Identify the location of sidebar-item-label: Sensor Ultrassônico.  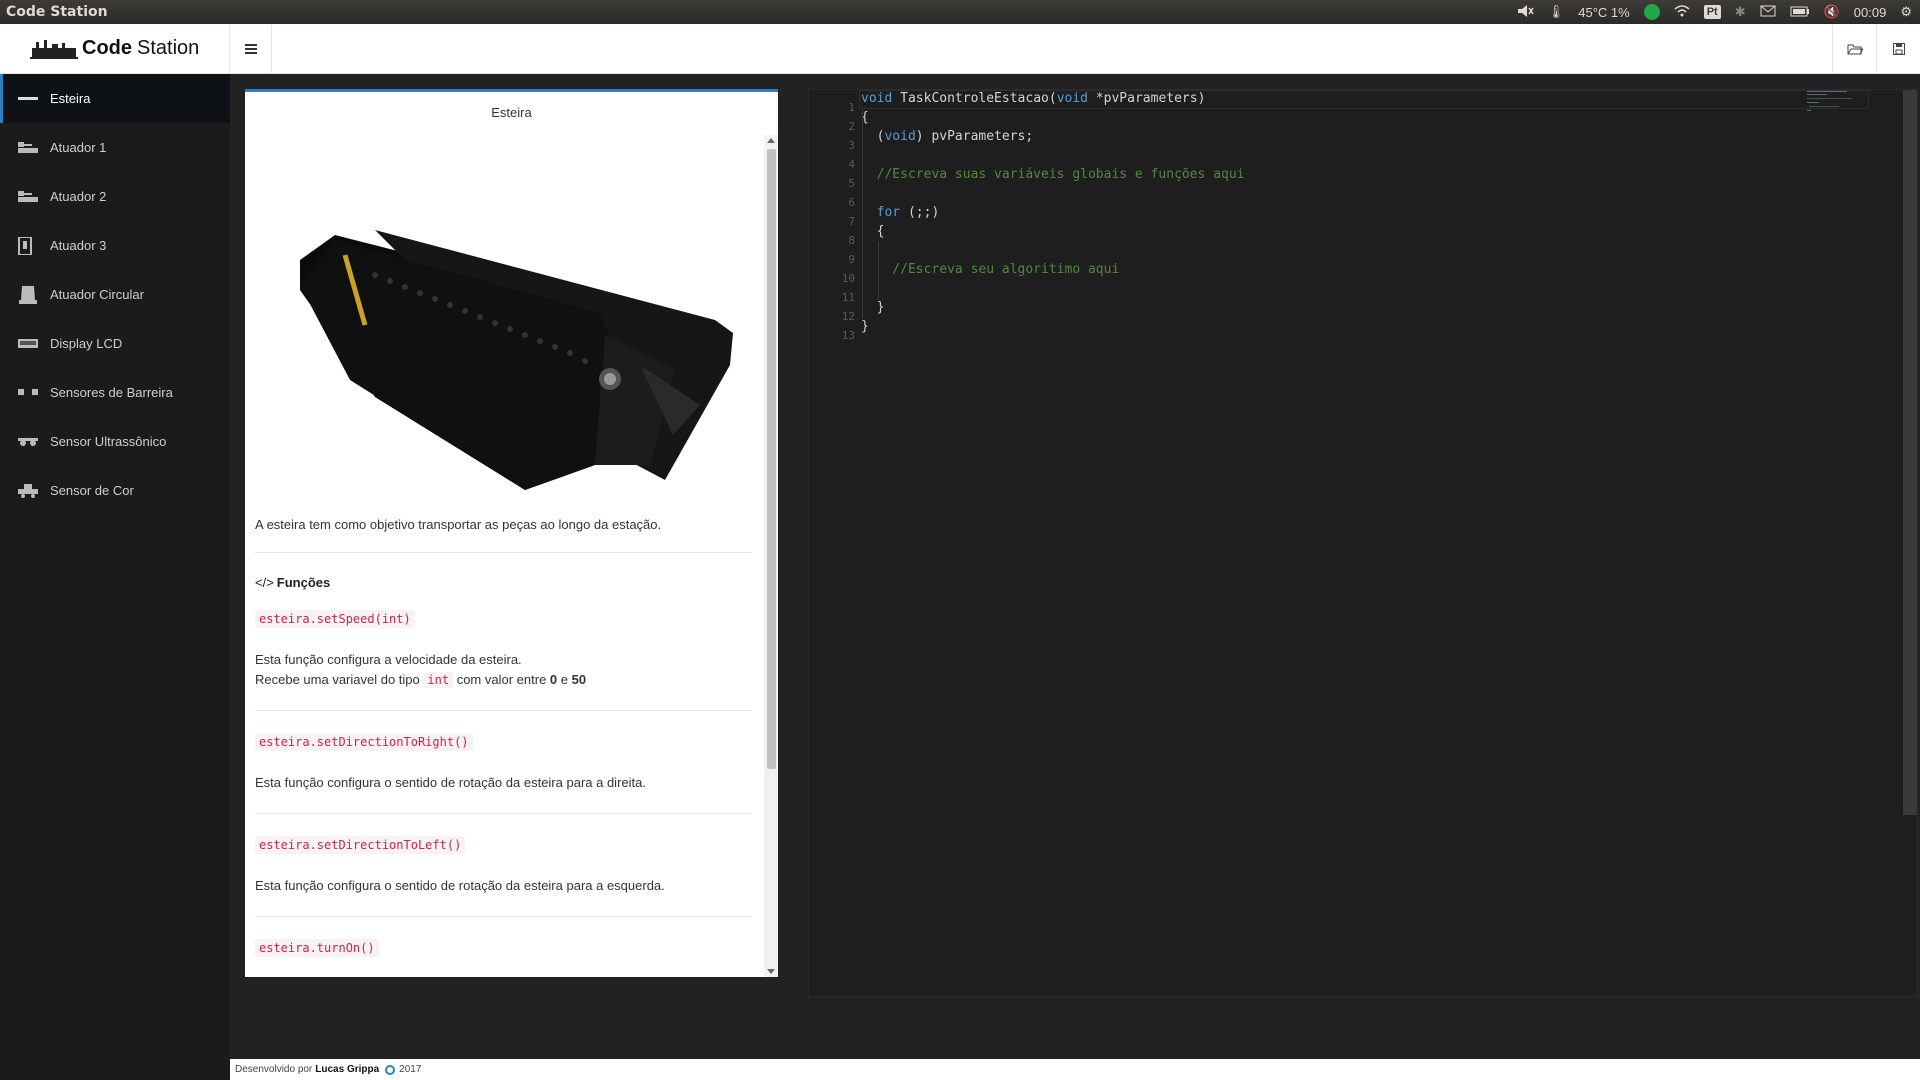
(108, 441).